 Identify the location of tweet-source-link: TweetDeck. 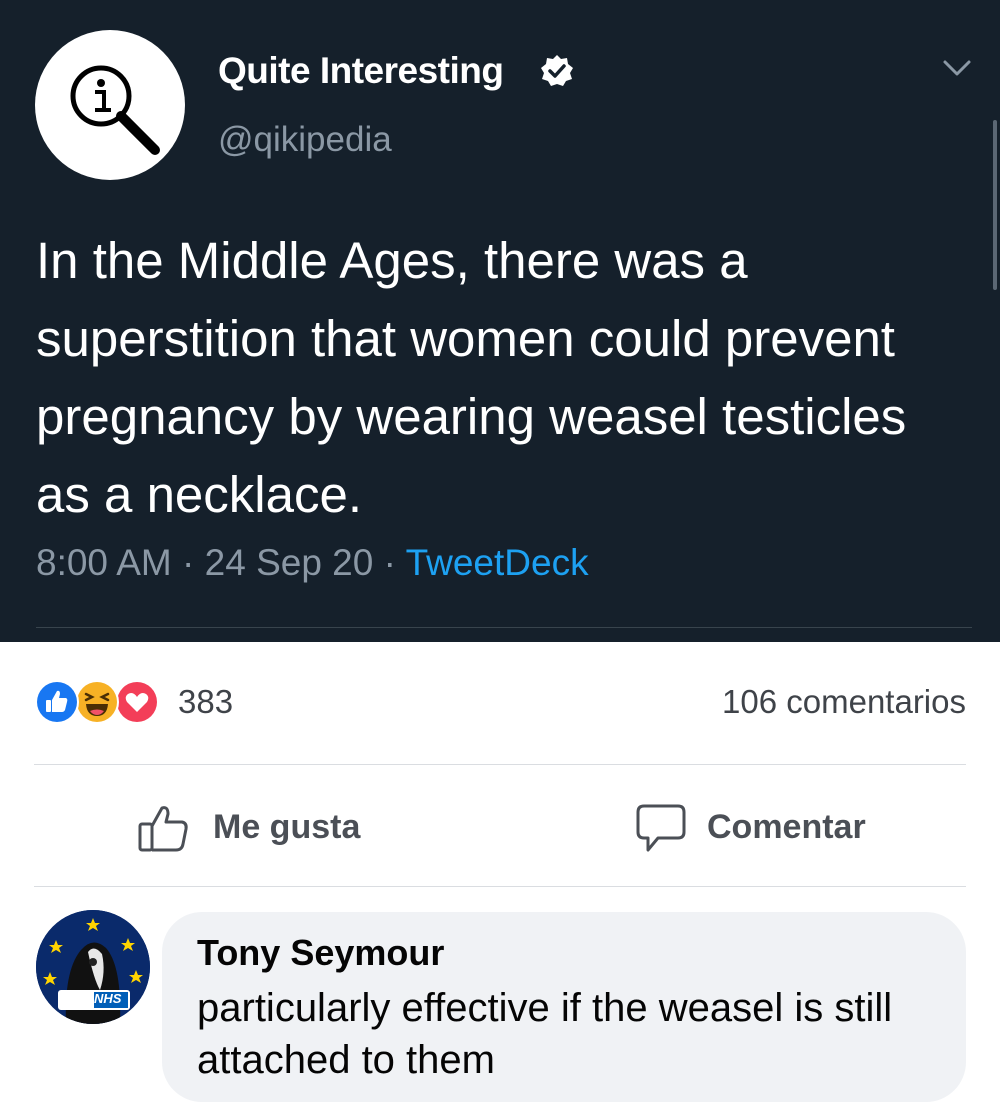
(497, 562).